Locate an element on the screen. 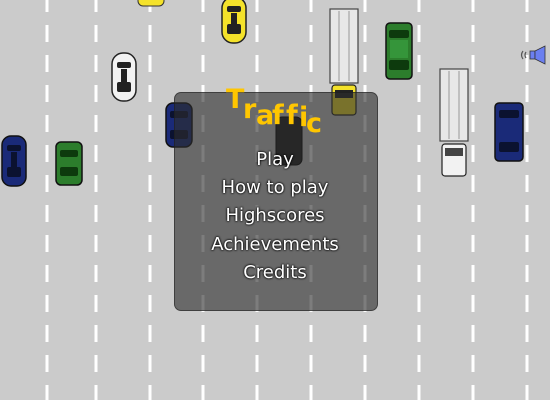 This screenshot has height=400, width=550. menu-item-credits: Credits is located at coordinates (275, 273).